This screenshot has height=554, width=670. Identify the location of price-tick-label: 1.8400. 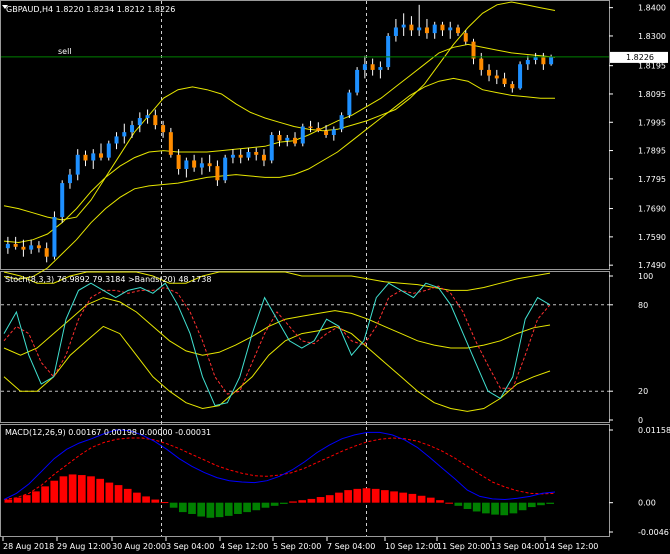
(652, 8).